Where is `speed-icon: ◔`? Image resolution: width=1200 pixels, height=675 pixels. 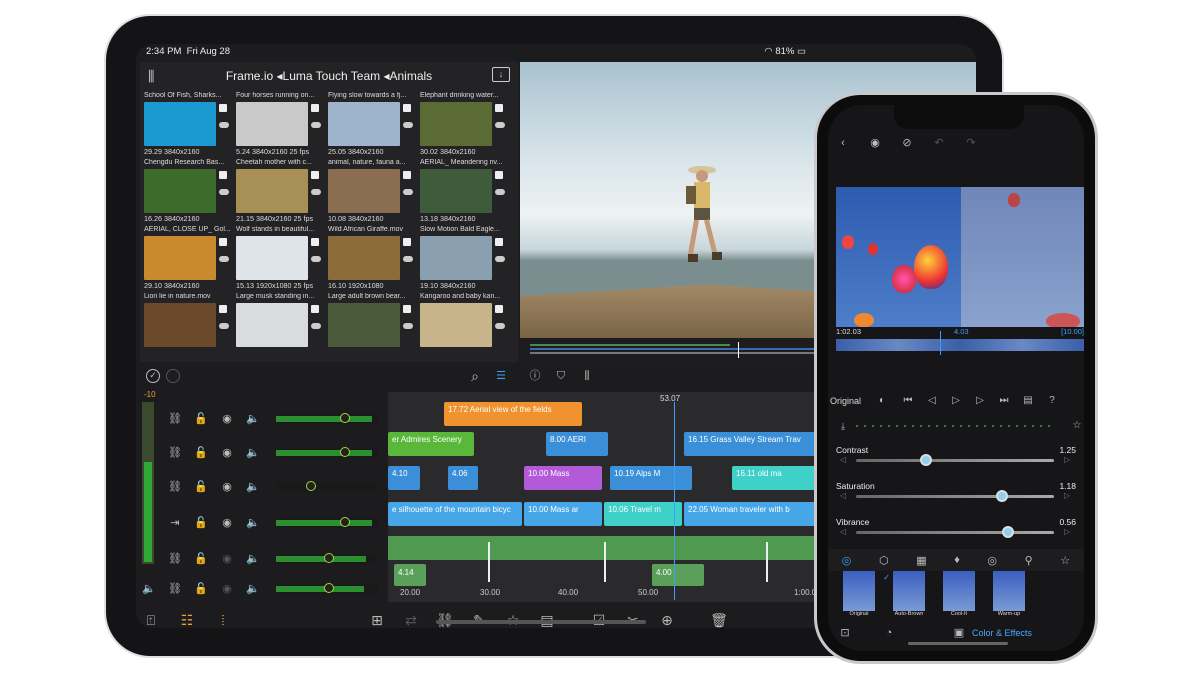 speed-icon: ◔ is located at coordinates (889, 633).